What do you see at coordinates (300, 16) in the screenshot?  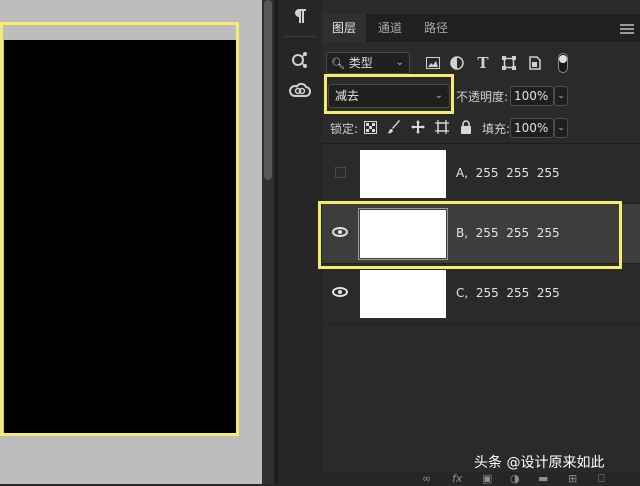 I see `paragraph-icon` at bounding box center [300, 16].